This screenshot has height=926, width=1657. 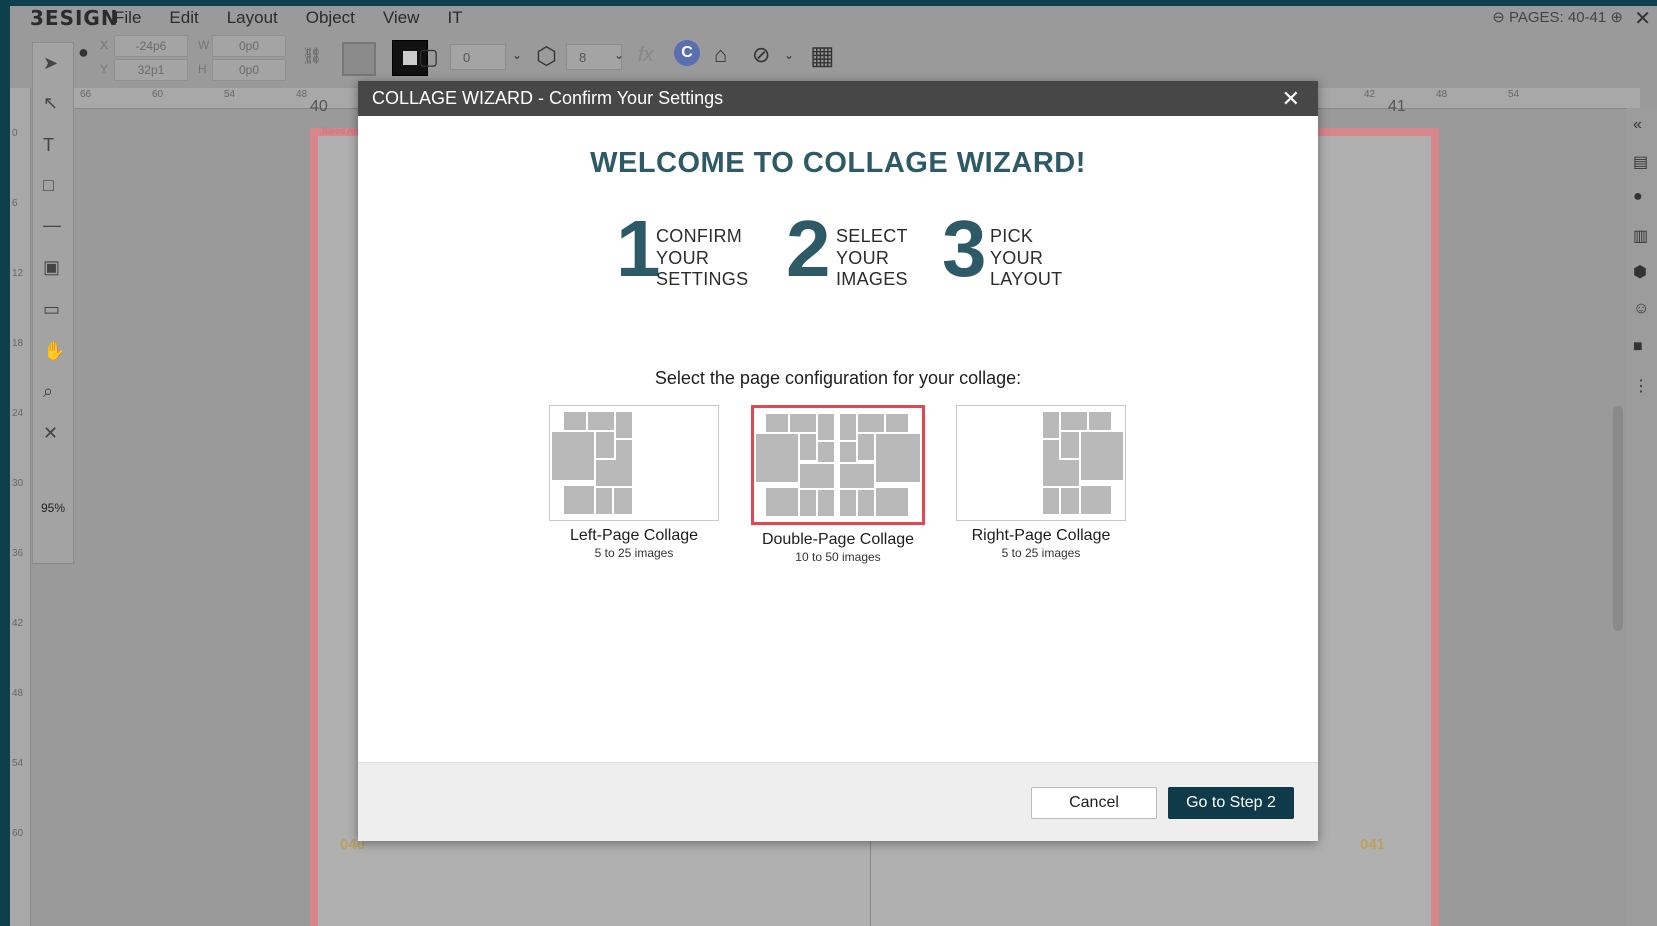 I want to click on sticker-icon: ☺, so click(x=1641, y=309).